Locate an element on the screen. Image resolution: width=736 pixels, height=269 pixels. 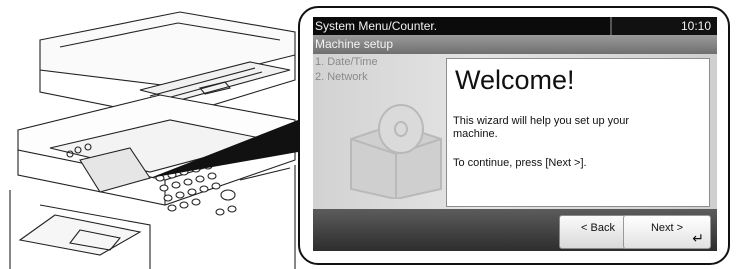
status-bar: System Menu/Counter. 10:10 is located at coordinates (515, 26).